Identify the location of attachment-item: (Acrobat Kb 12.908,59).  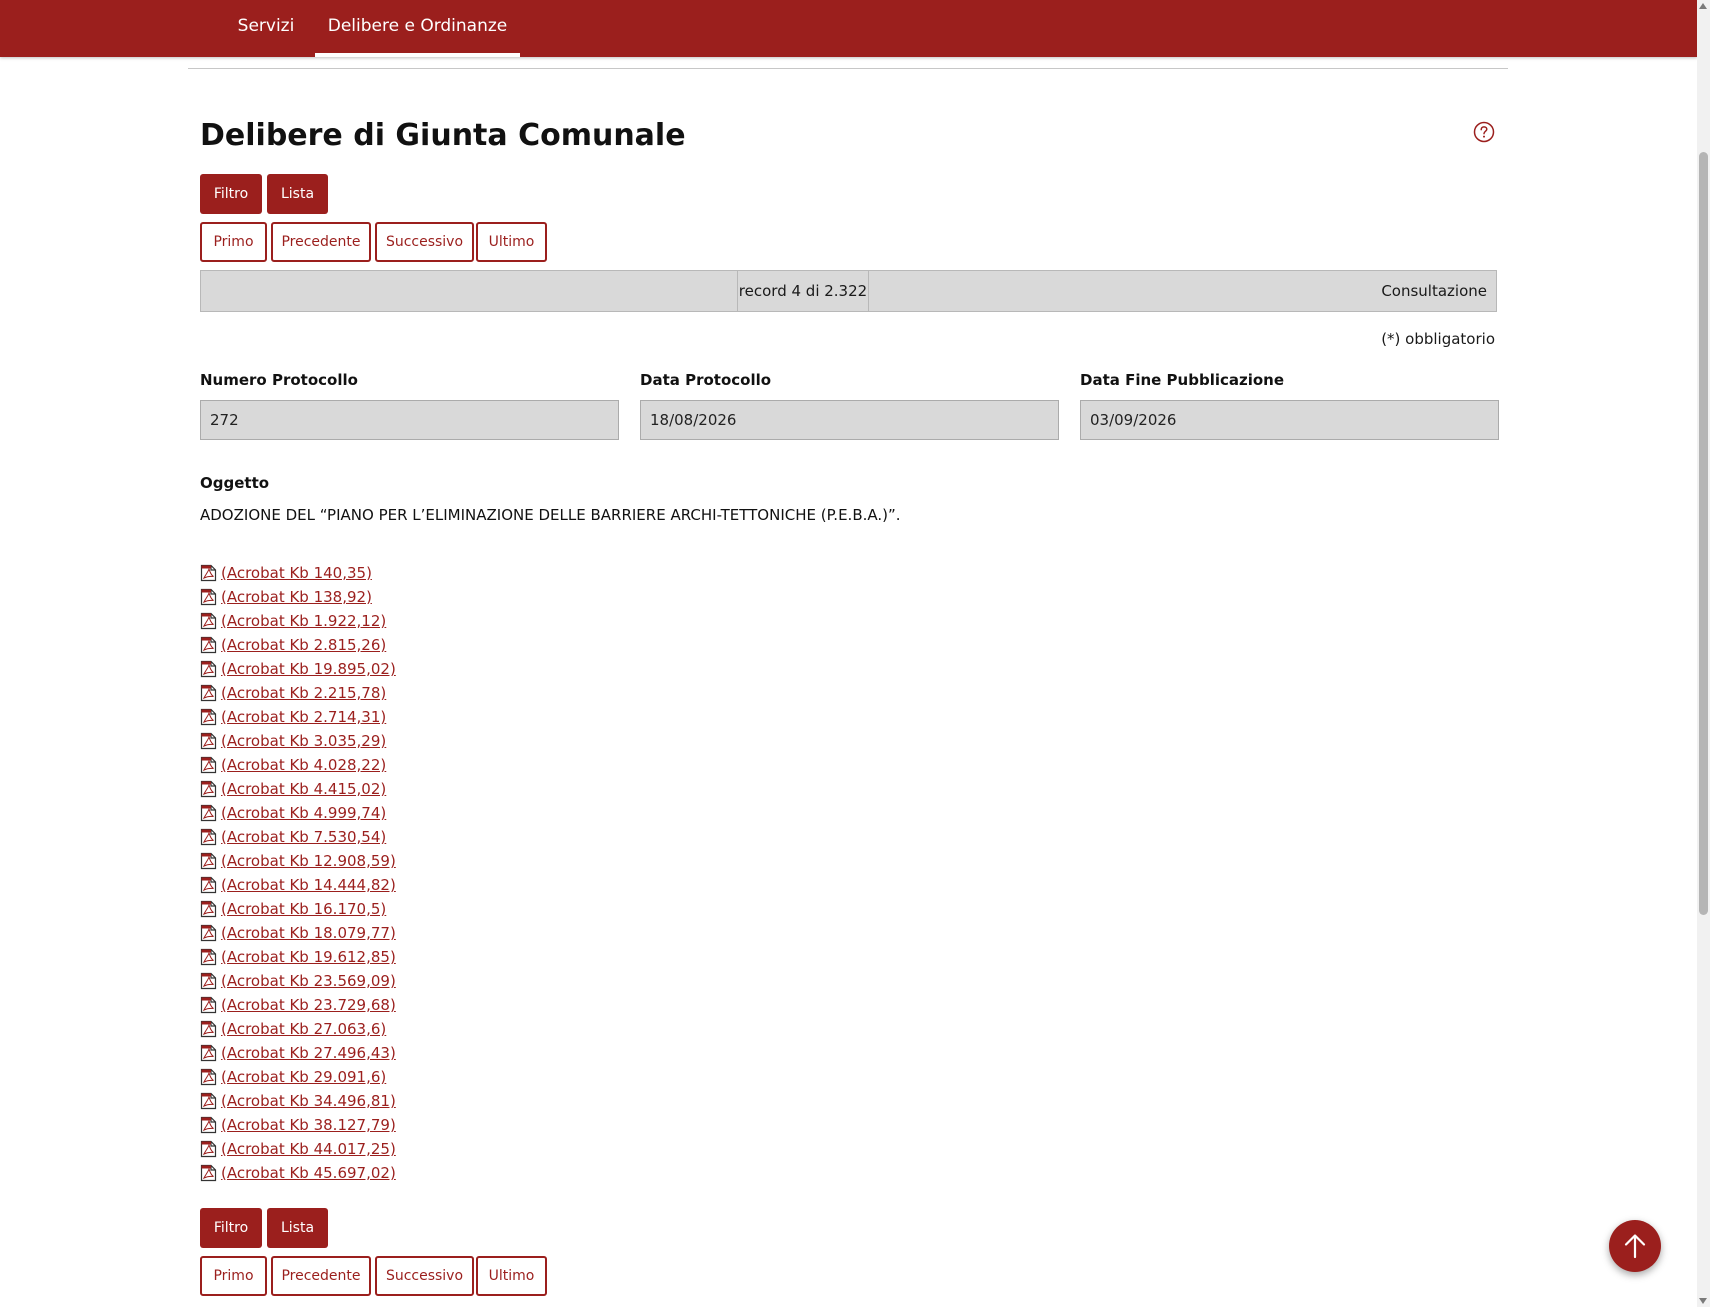
(298, 861).